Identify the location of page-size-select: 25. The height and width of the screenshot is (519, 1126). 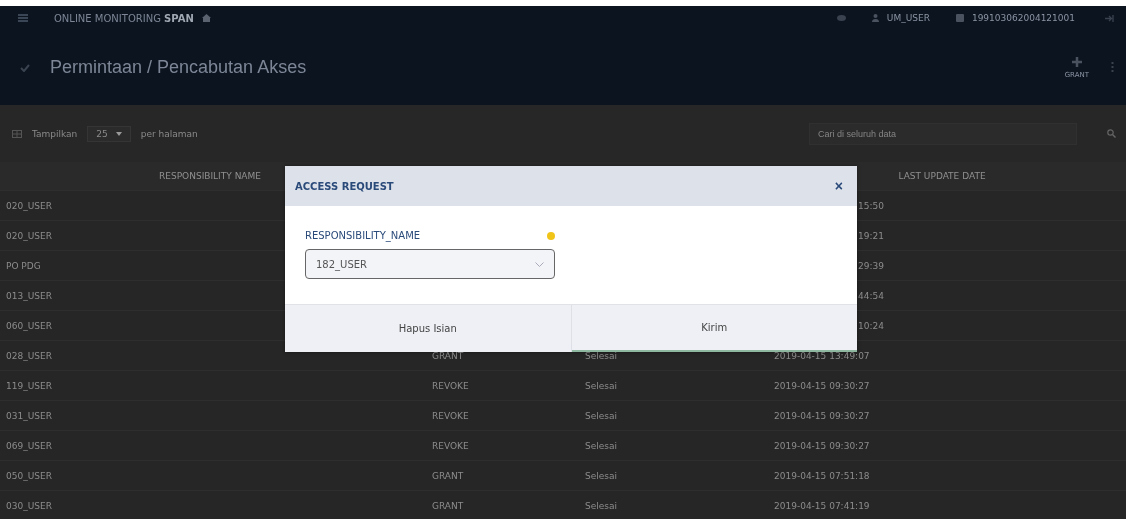
(109, 133).